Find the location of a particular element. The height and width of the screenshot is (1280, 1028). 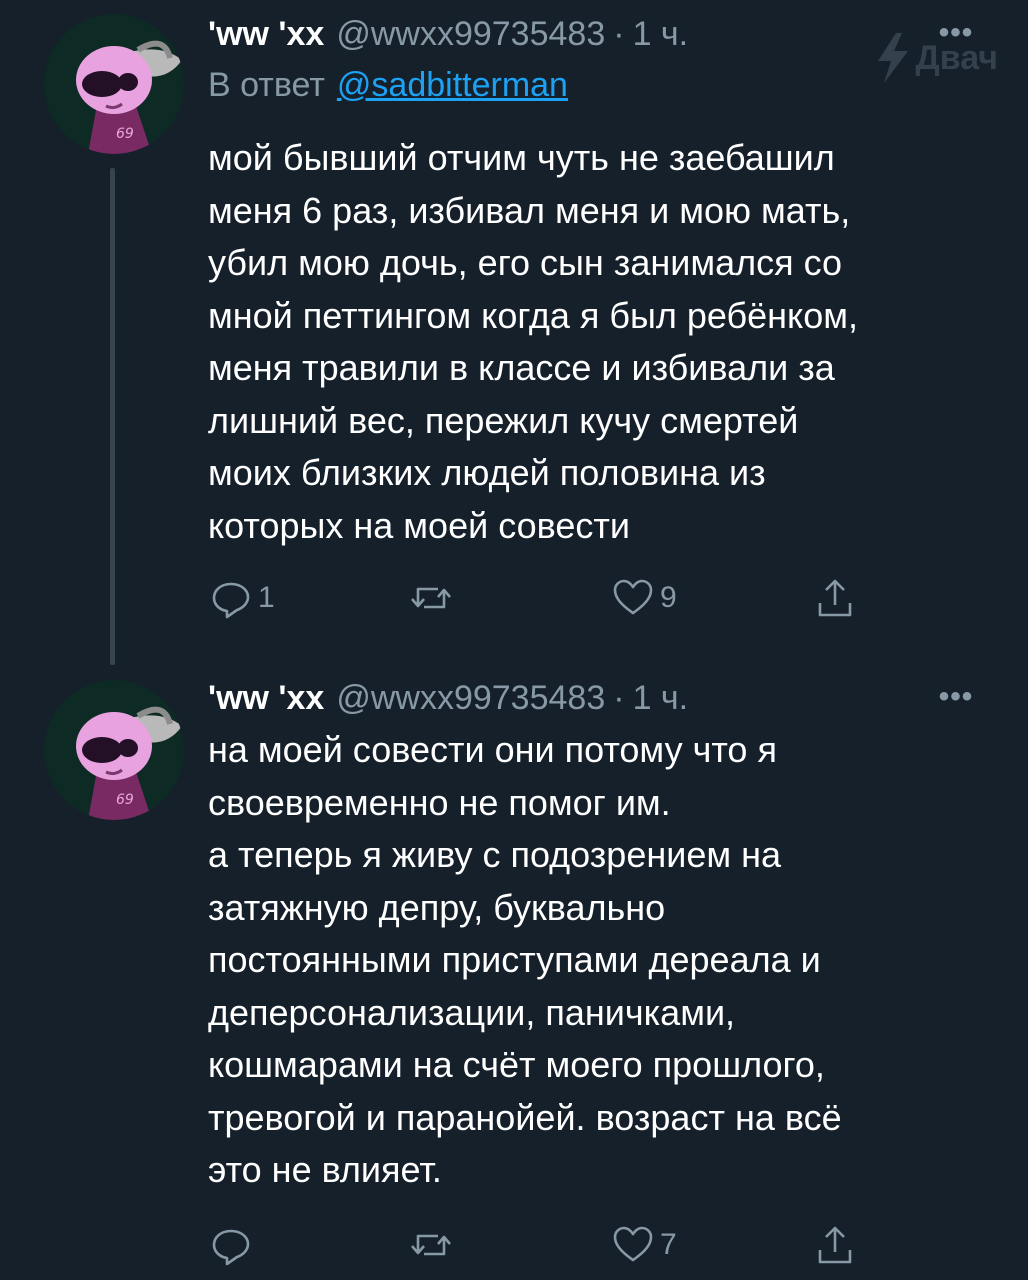

lightning-icon is located at coordinates (892, 58).